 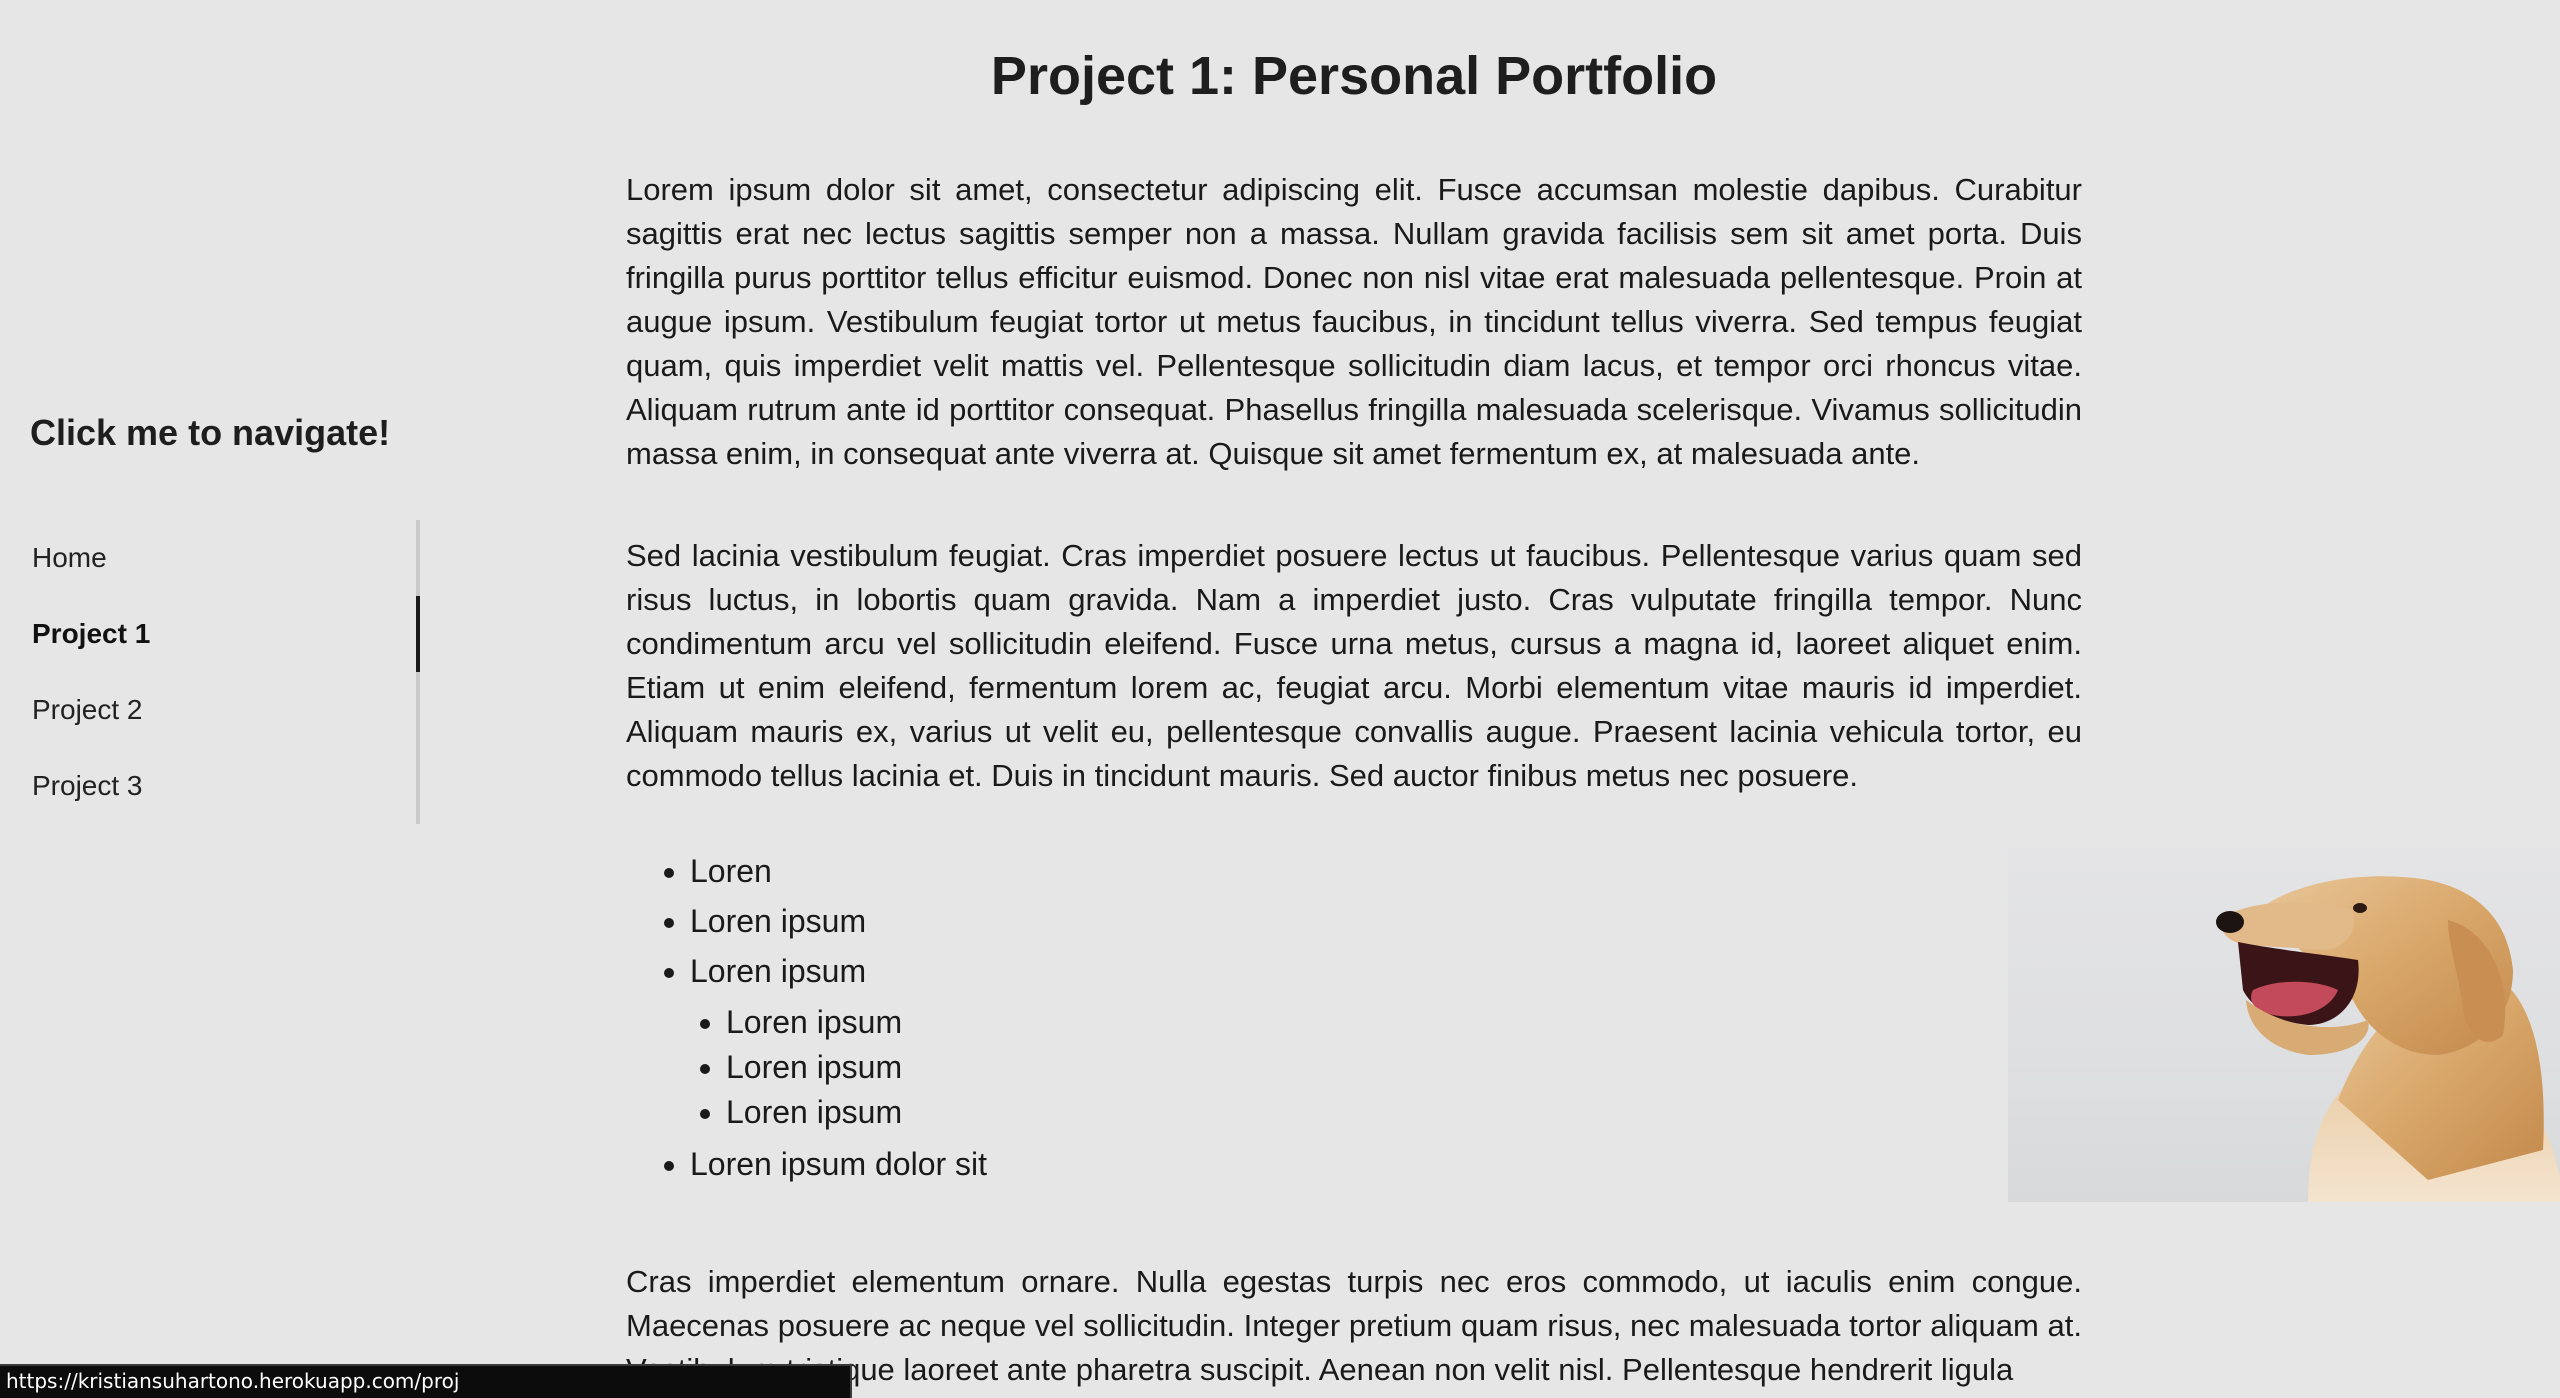 I want to click on list-item: Loren ipsum dolor sit, so click(x=838, y=1164).